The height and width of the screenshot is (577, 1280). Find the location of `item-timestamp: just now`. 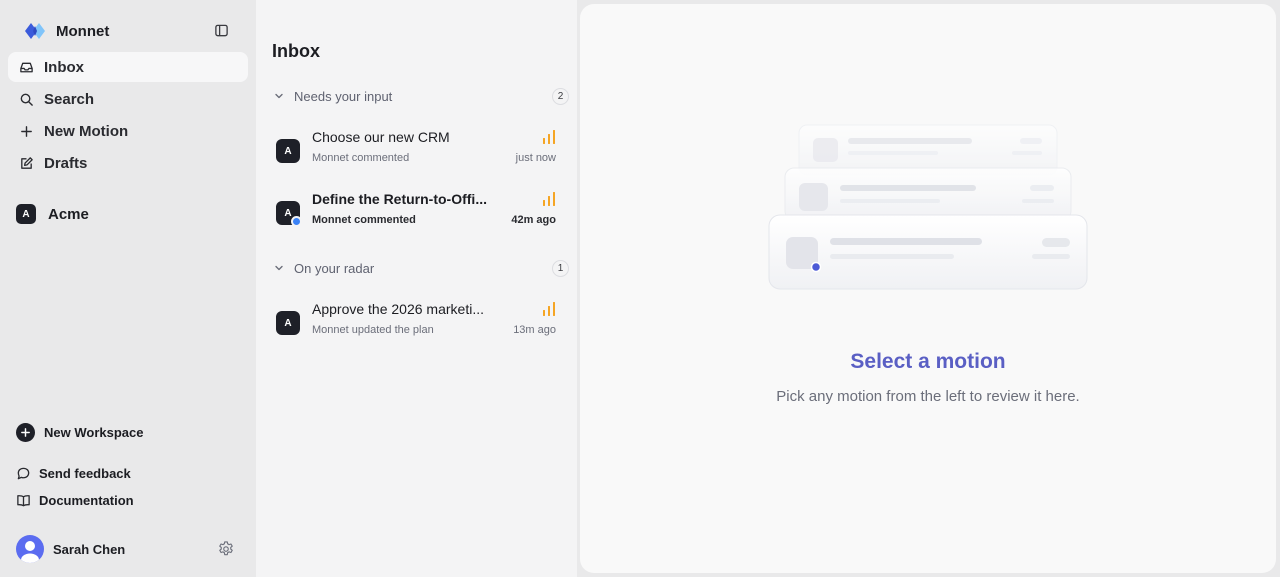

item-timestamp: just now is located at coordinates (535, 158).